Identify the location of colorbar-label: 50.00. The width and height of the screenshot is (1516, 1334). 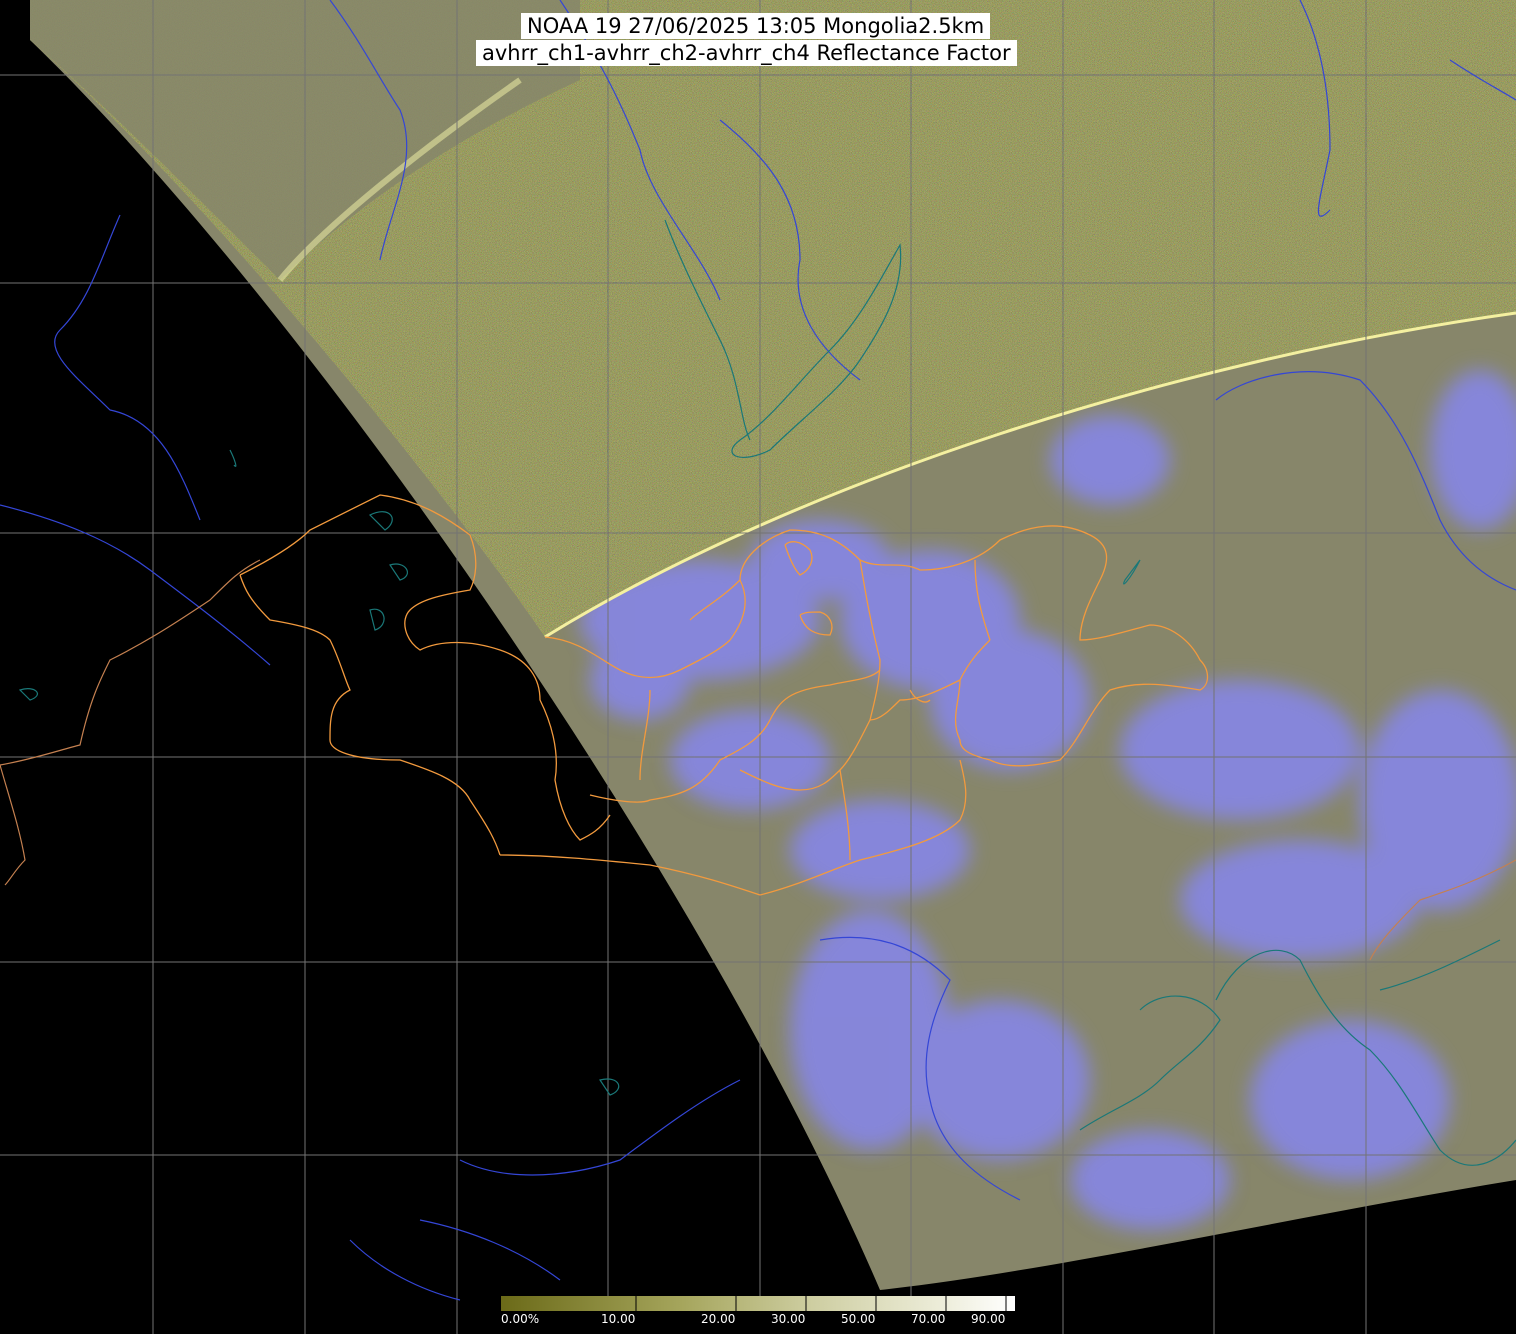
(858, 1319).